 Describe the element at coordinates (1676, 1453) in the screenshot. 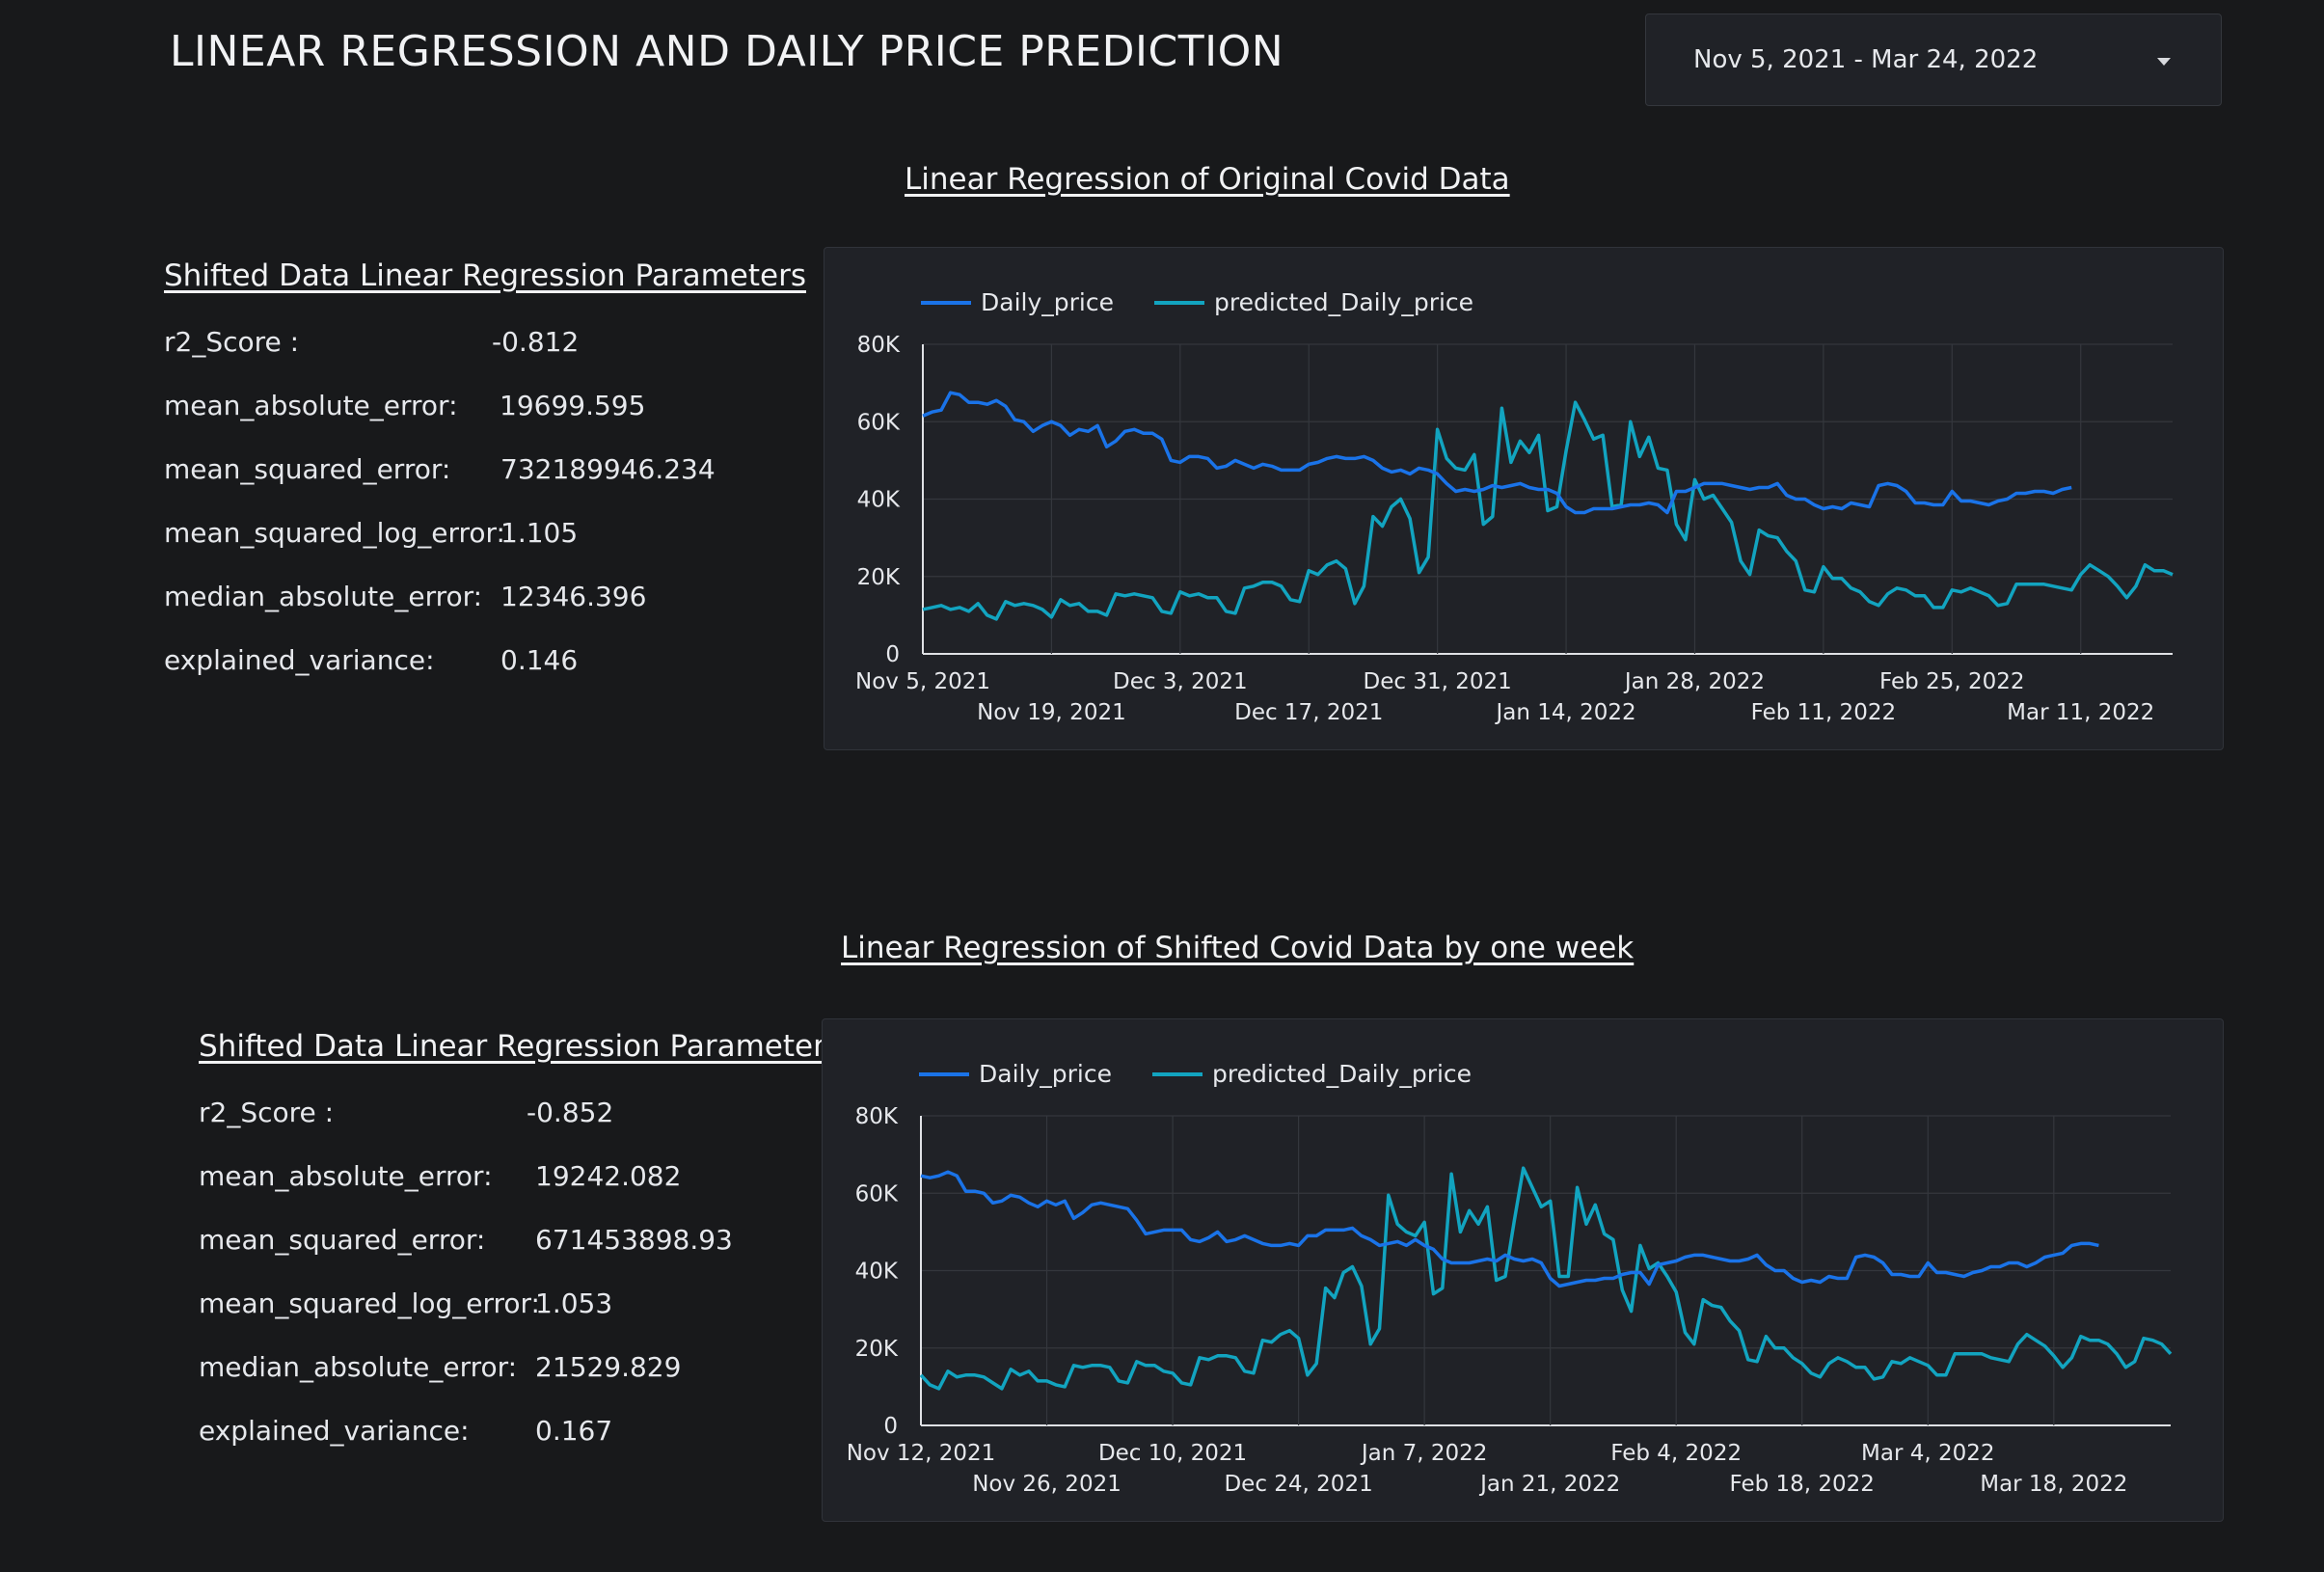

I see `x-tick-label: Feb 4, 2022` at that location.